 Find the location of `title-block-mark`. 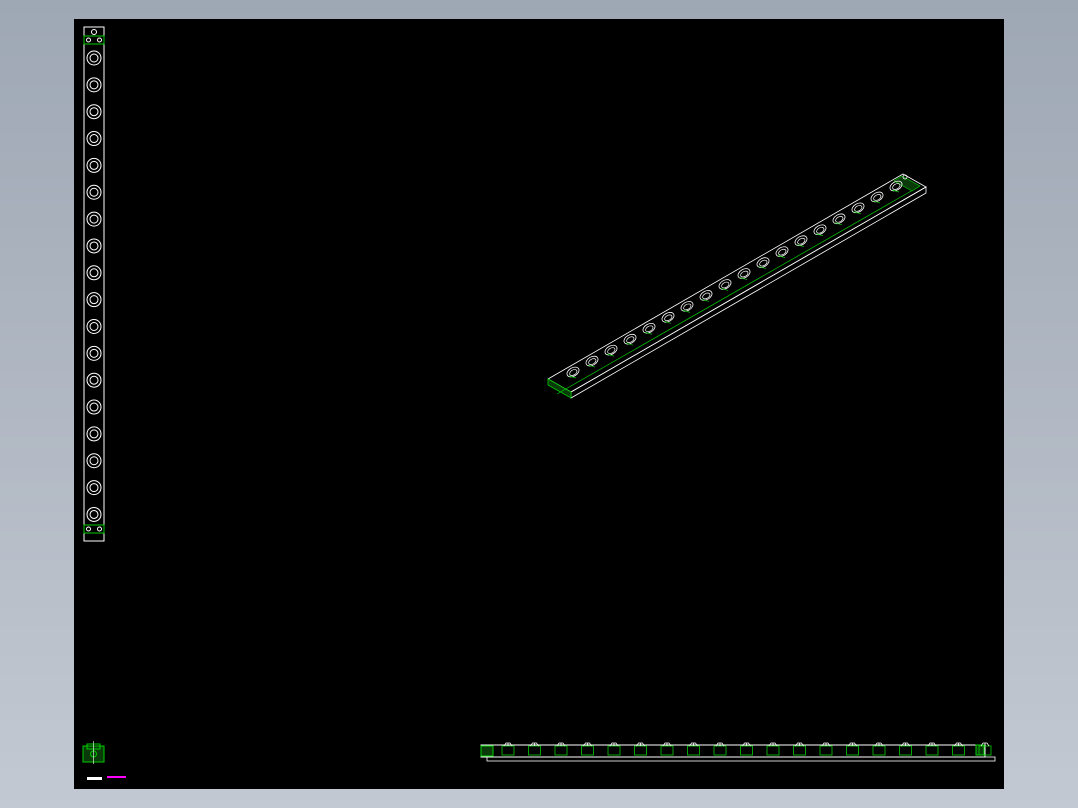

title-block-mark is located at coordinates (94, 778).